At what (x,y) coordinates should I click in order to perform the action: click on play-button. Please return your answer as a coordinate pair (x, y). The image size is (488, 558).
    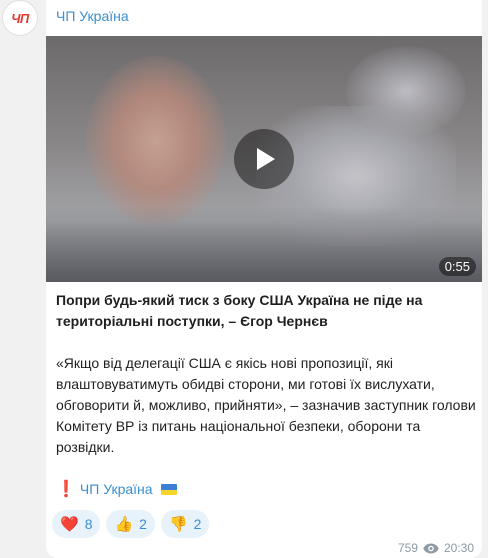
    Looking at the image, I should click on (264, 159).